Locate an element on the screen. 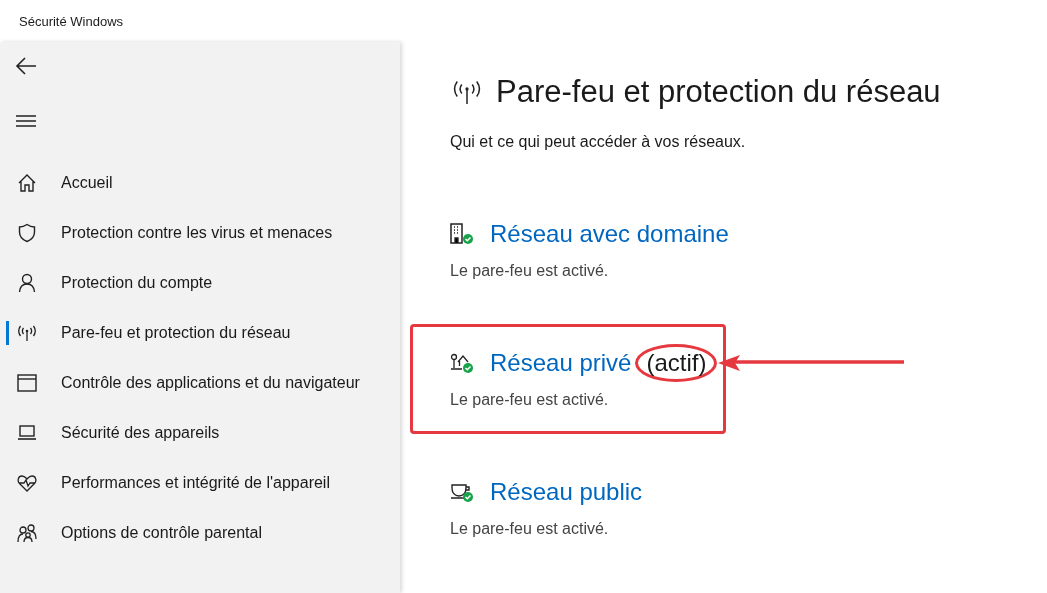 This screenshot has width=1047, height=593. shield-icon is located at coordinates (27, 233).